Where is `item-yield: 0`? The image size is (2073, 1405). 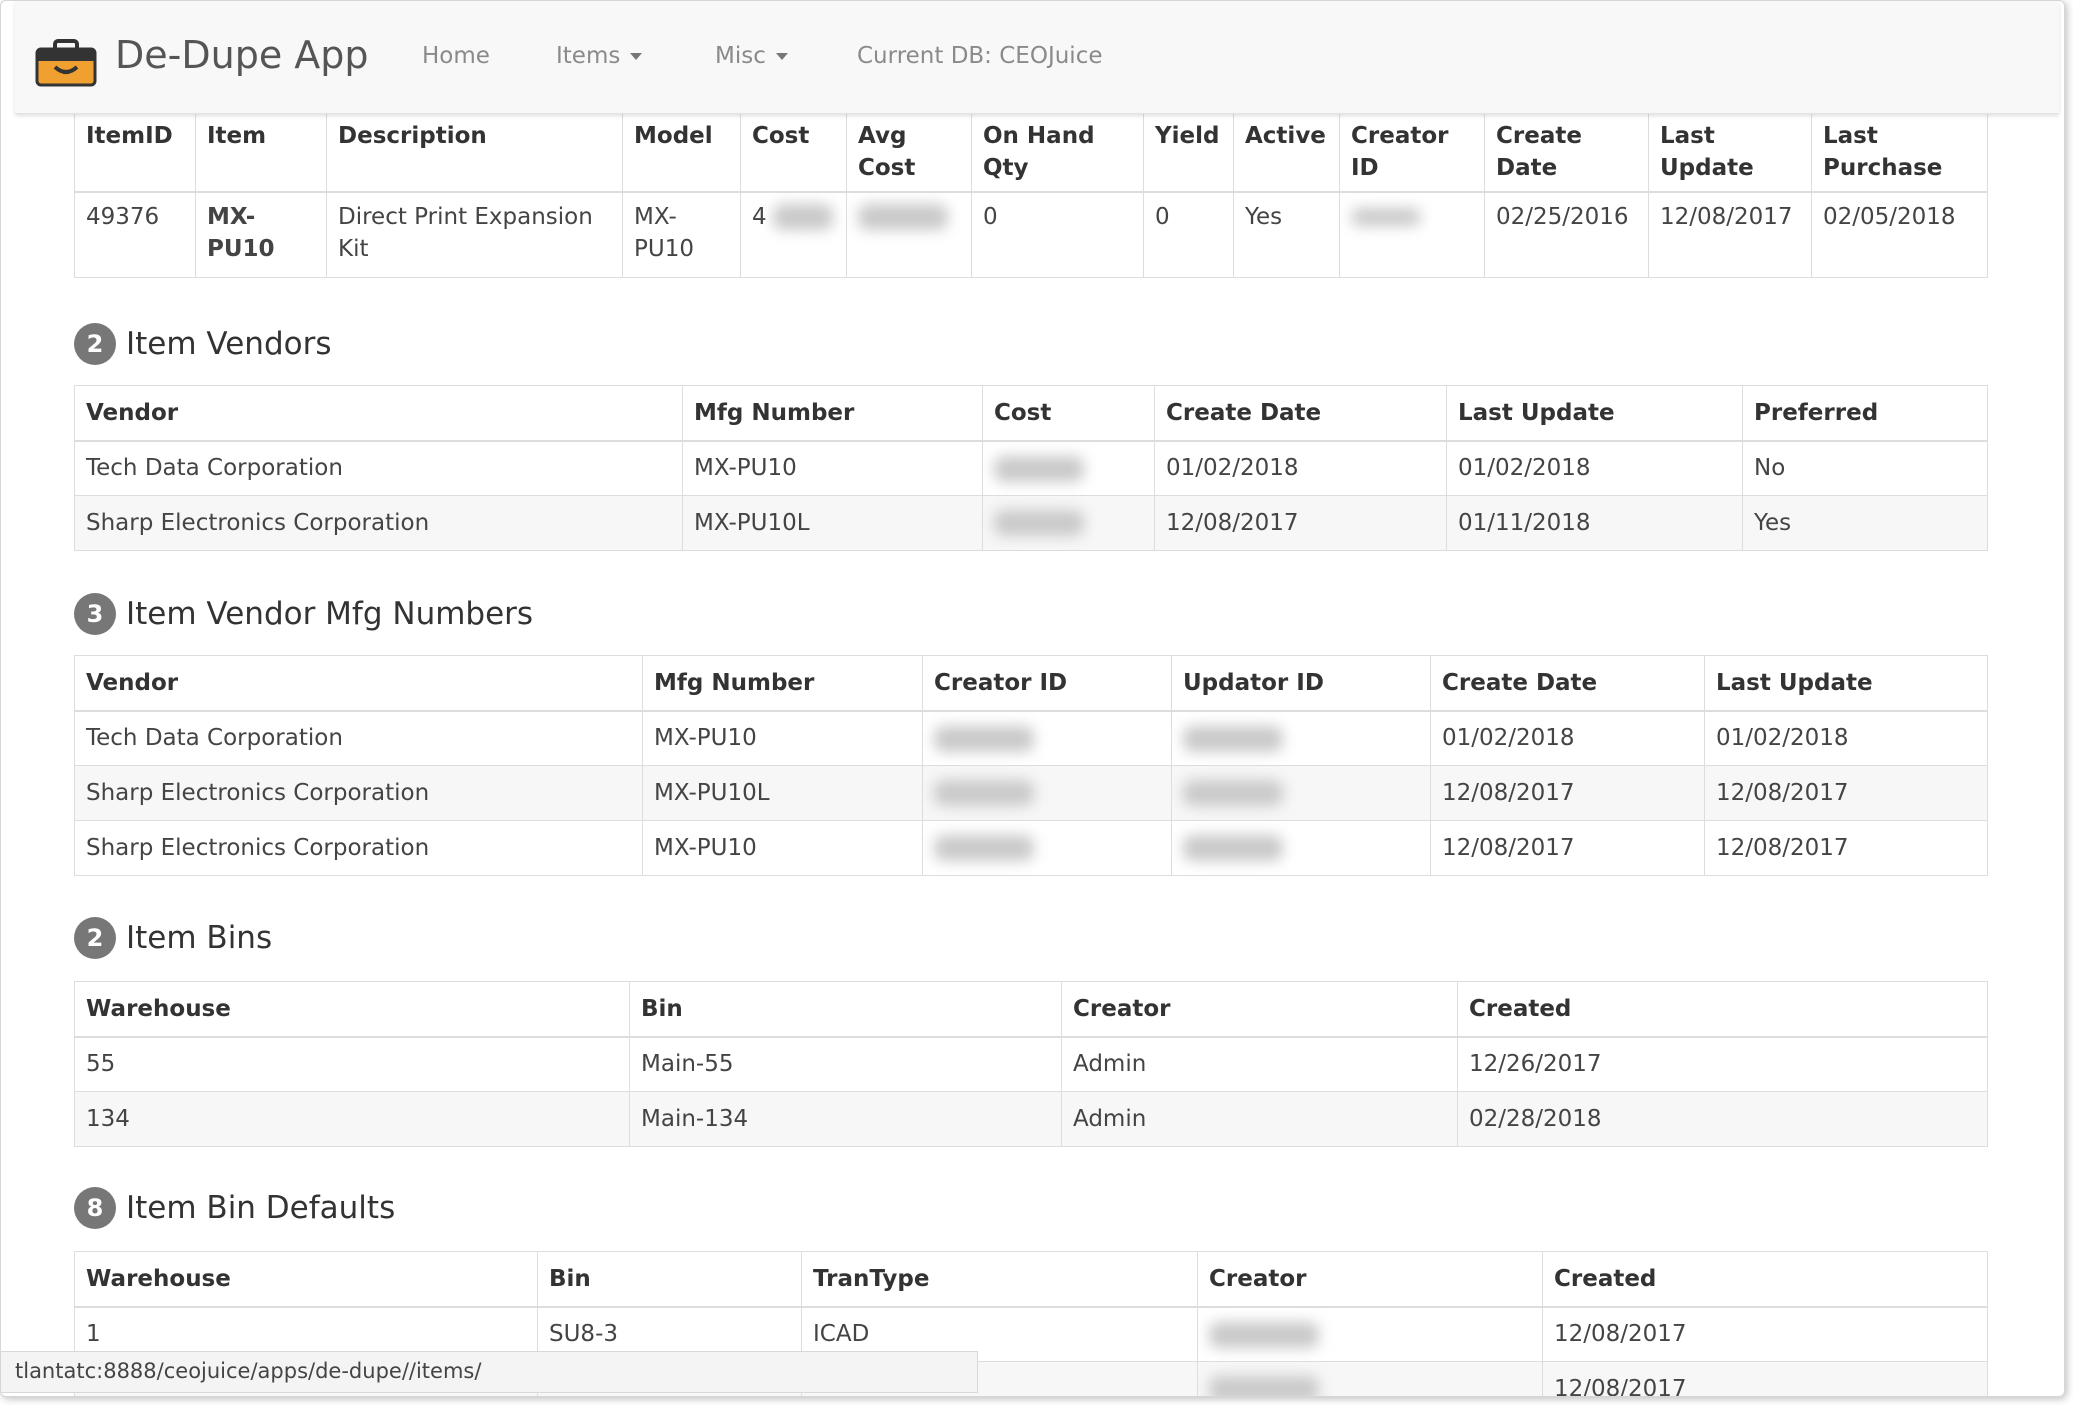
item-yield: 0 is located at coordinates (1188, 234).